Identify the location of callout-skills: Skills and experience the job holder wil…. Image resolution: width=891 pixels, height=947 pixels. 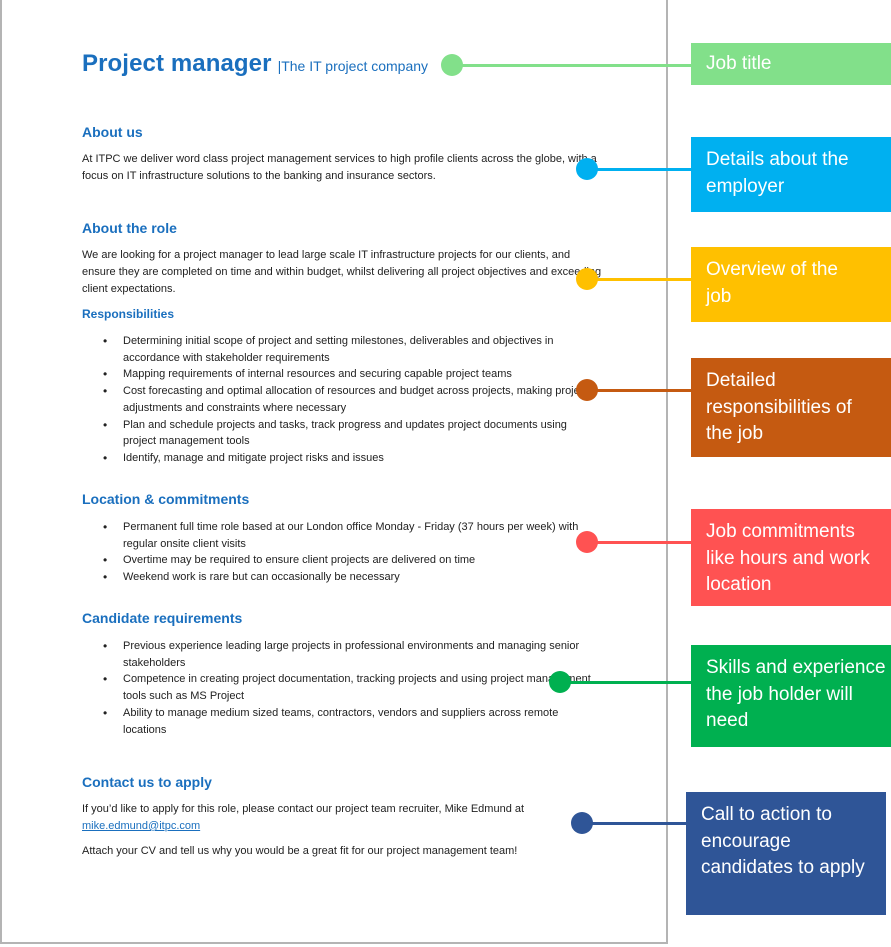
(791, 696).